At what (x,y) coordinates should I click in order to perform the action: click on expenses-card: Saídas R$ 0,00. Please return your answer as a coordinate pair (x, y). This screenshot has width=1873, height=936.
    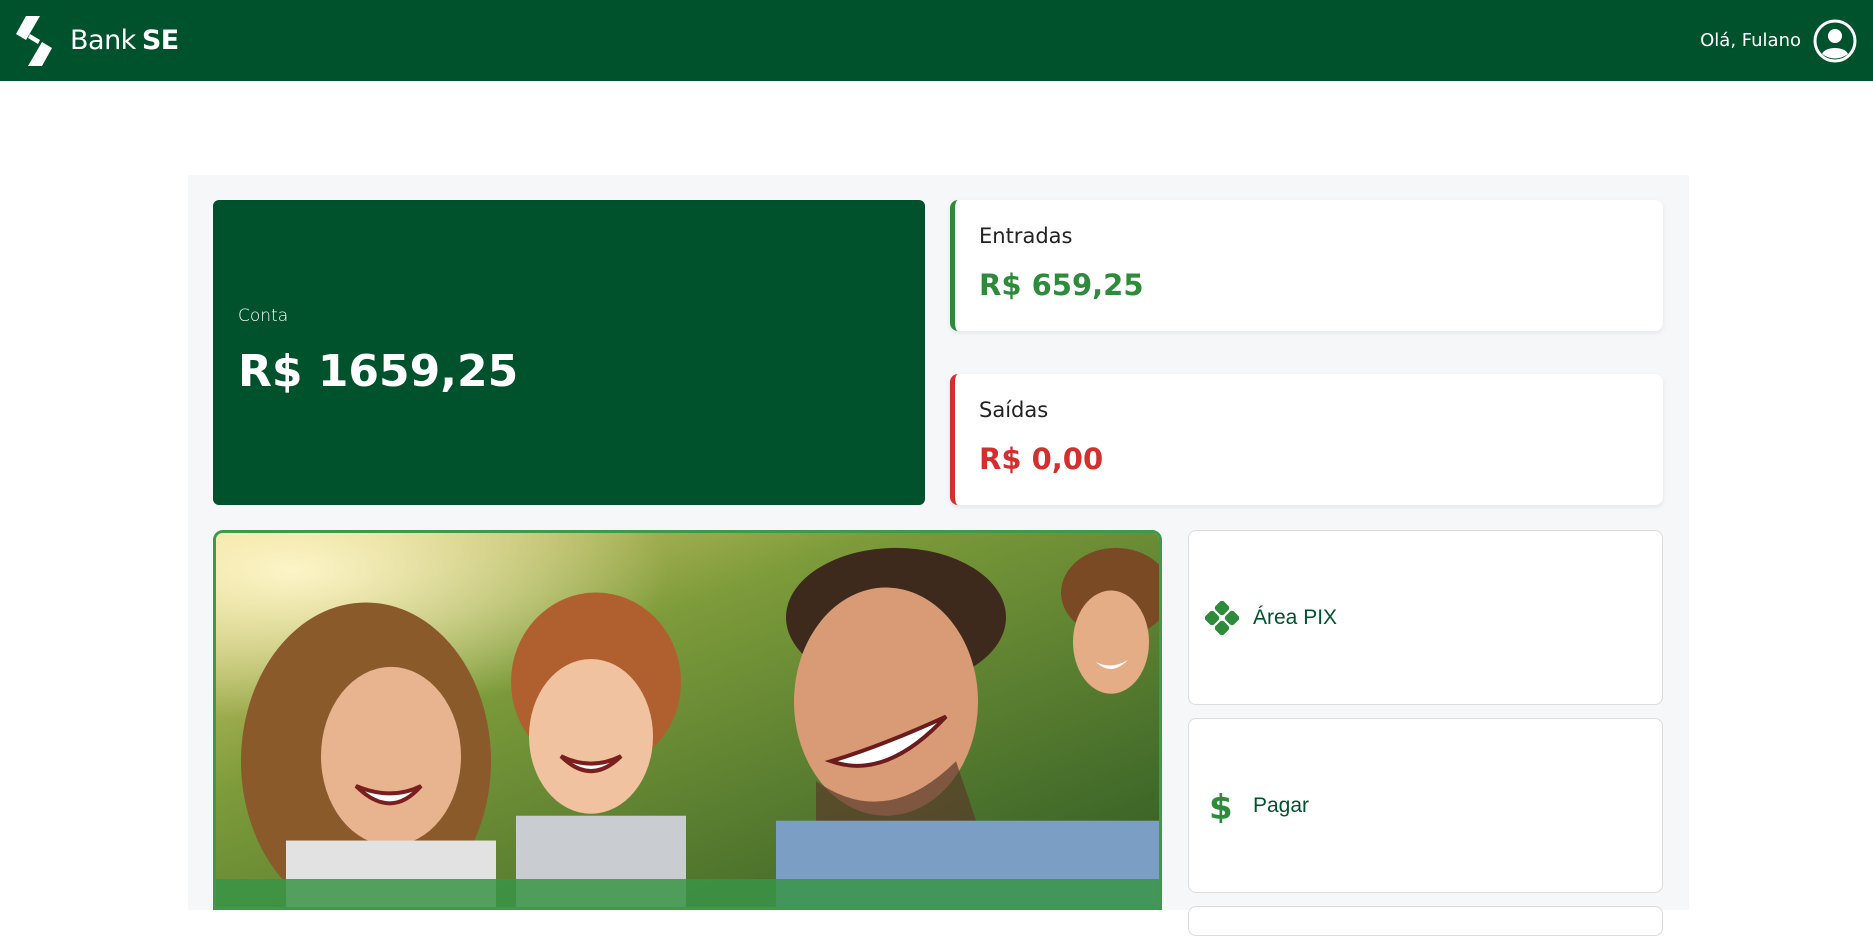
    Looking at the image, I should click on (1306, 439).